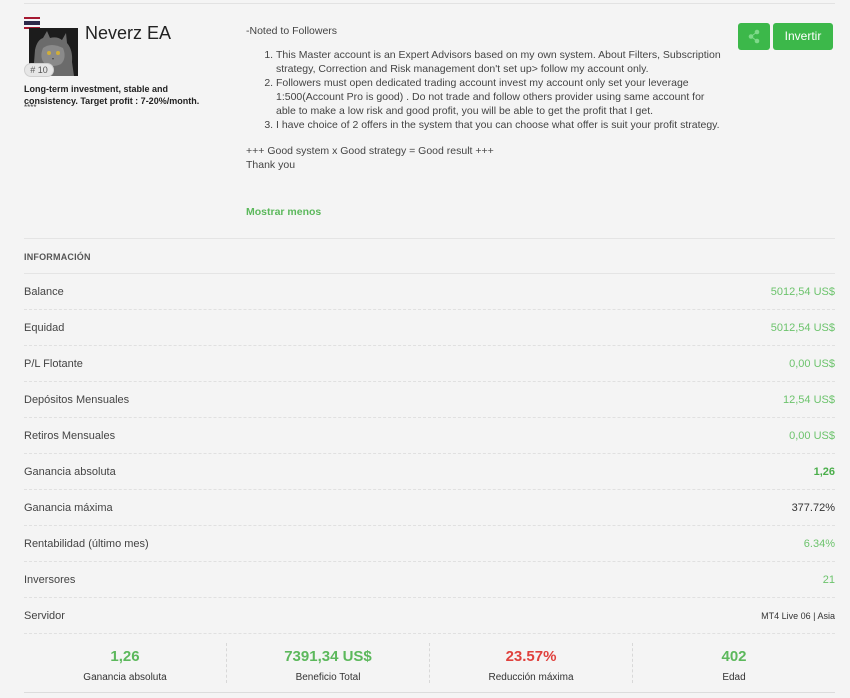  Describe the element at coordinates (70, 472) in the screenshot. I see `info-label: Ganancia absoluta` at that location.